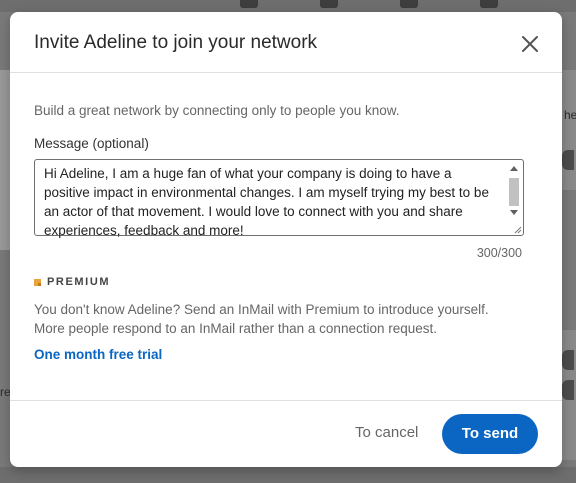 This screenshot has height=483, width=576. What do you see at coordinates (514, 192) in the screenshot?
I see `scroll-thumb` at bounding box center [514, 192].